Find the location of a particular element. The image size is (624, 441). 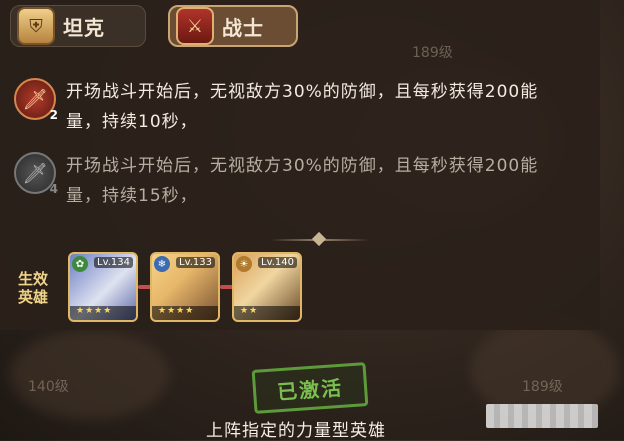

requirement-text: 上阵指定的力量型英雄 is located at coordinates (296, 431).